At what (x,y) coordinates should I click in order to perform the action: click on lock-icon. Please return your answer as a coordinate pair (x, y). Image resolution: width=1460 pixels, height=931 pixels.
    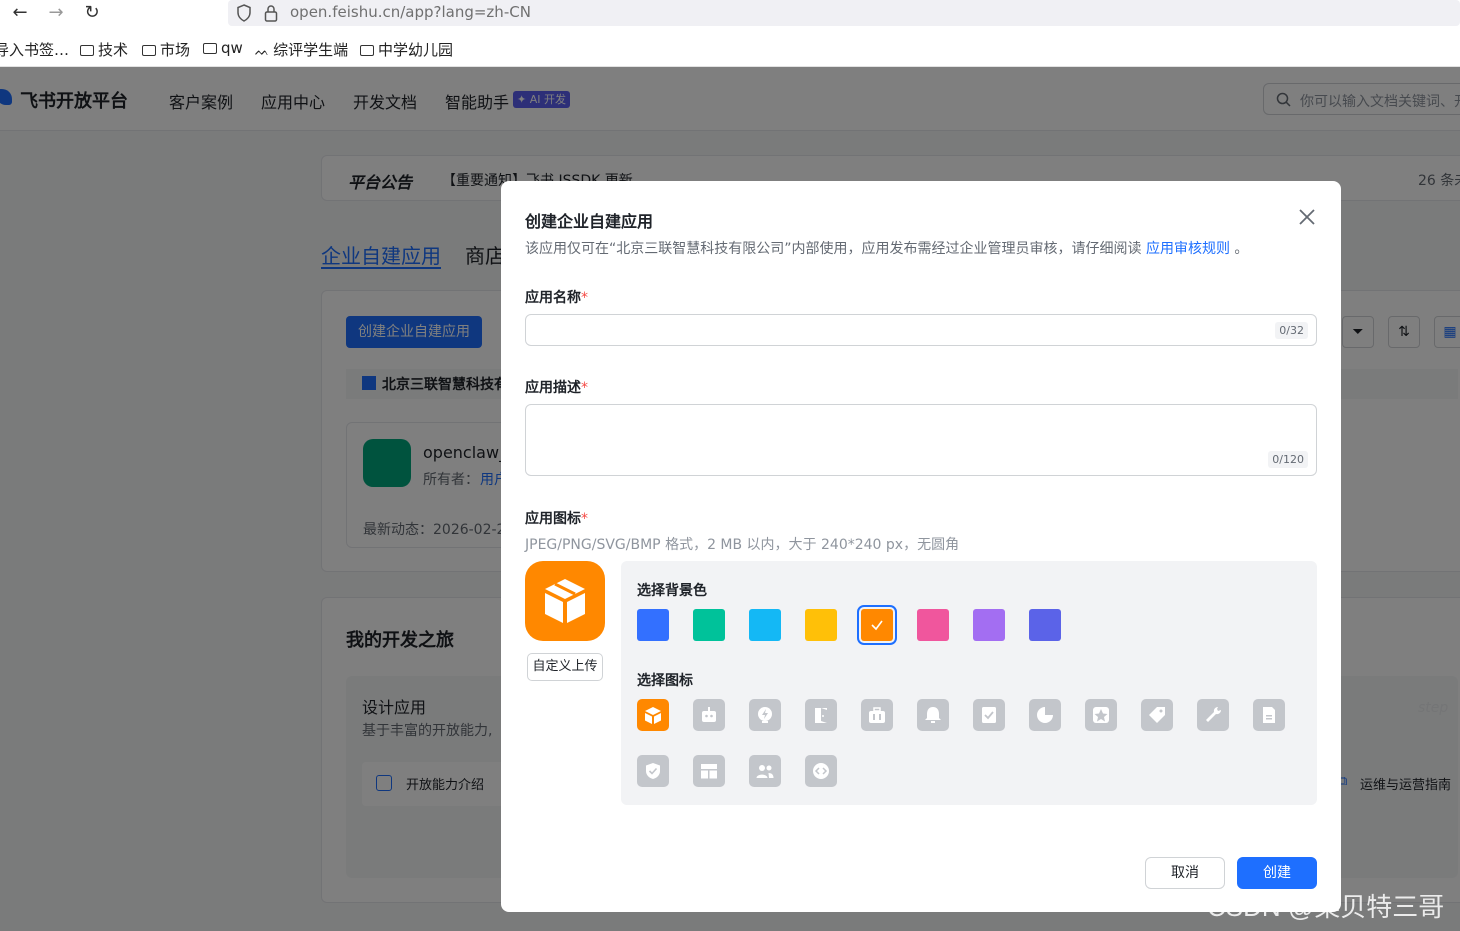
    Looking at the image, I should click on (271, 13).